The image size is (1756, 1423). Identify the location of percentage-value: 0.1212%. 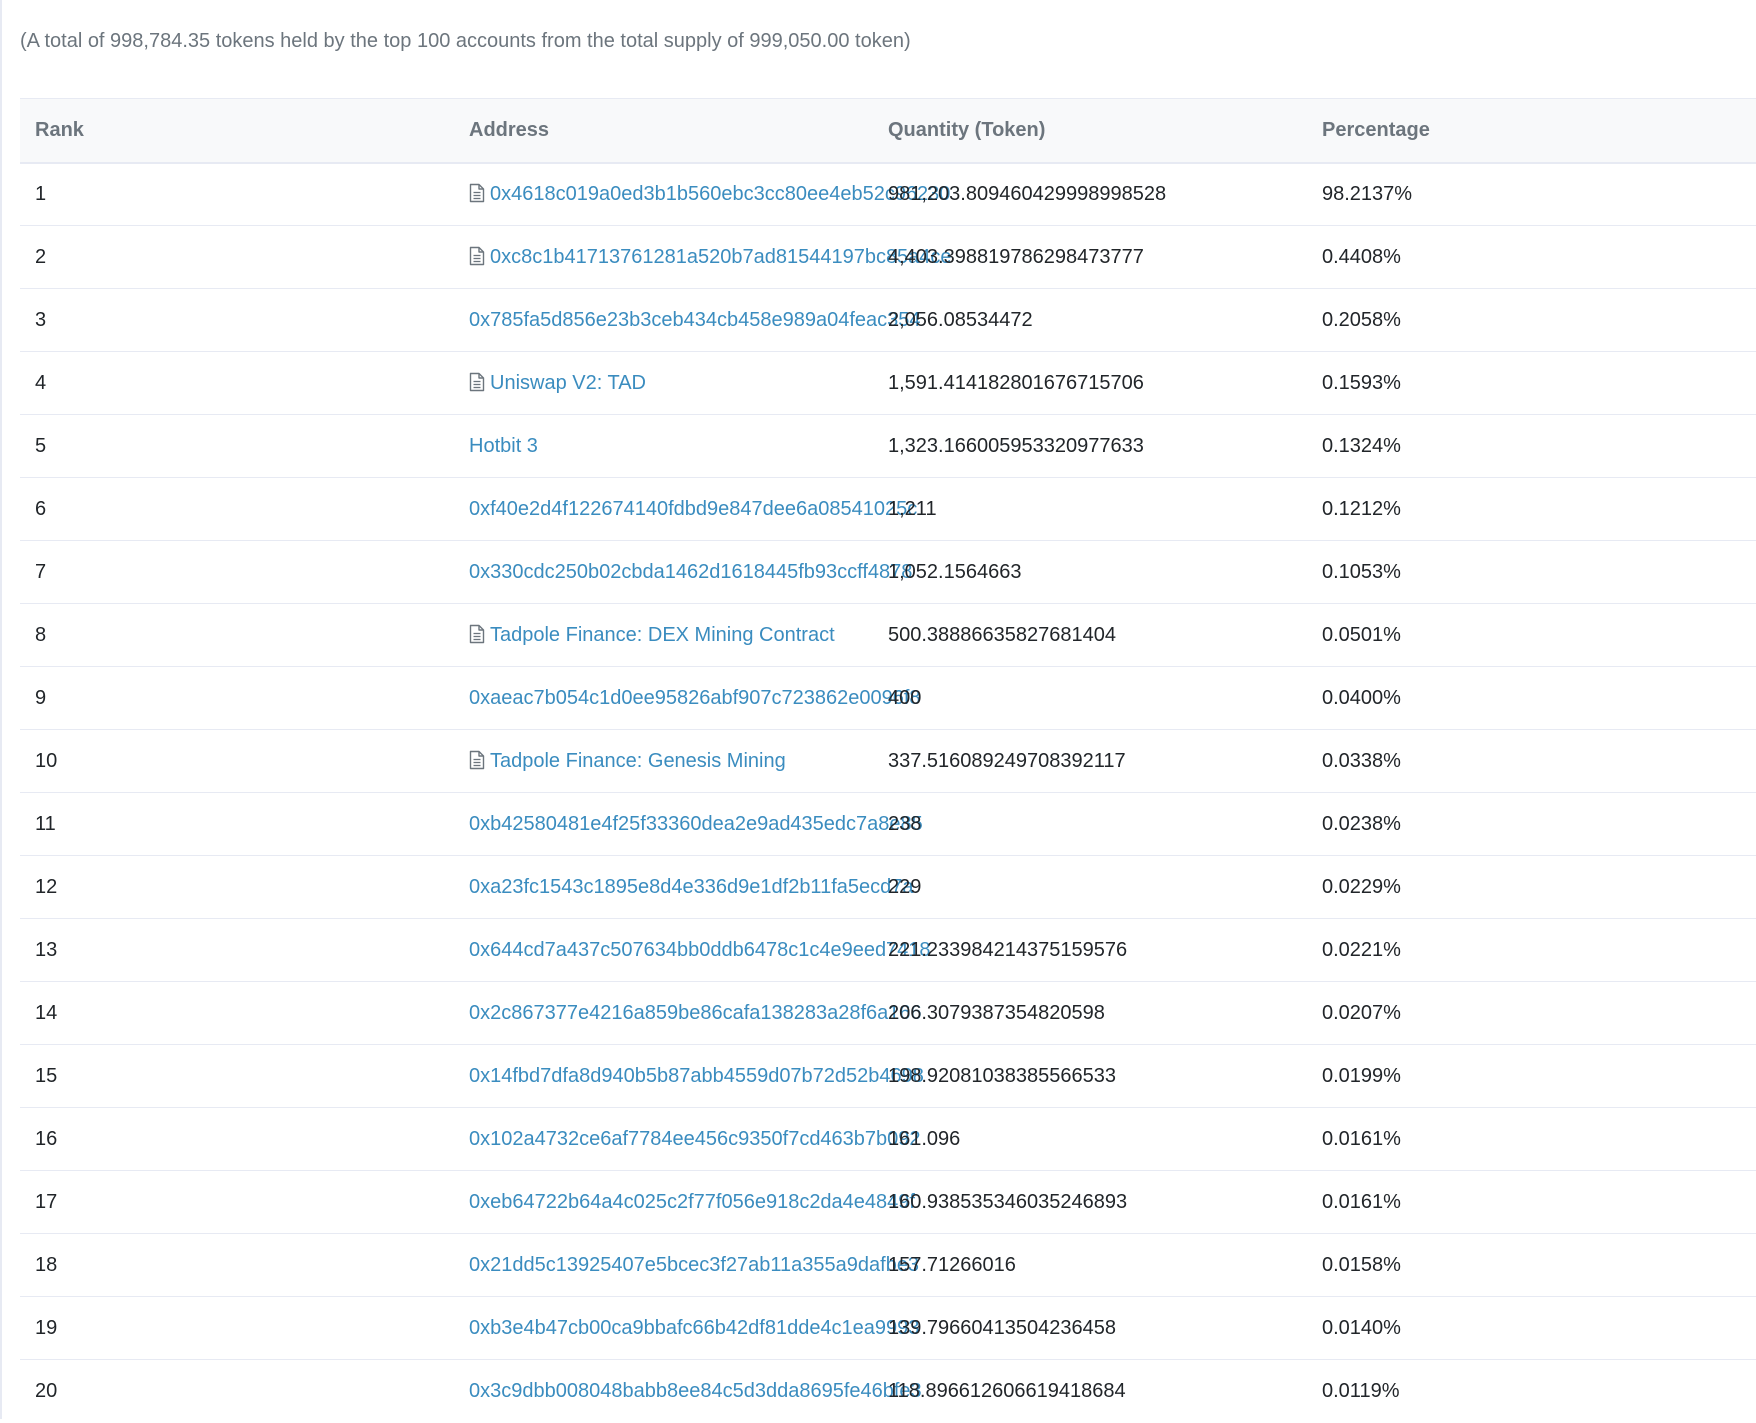
(1361, 508).